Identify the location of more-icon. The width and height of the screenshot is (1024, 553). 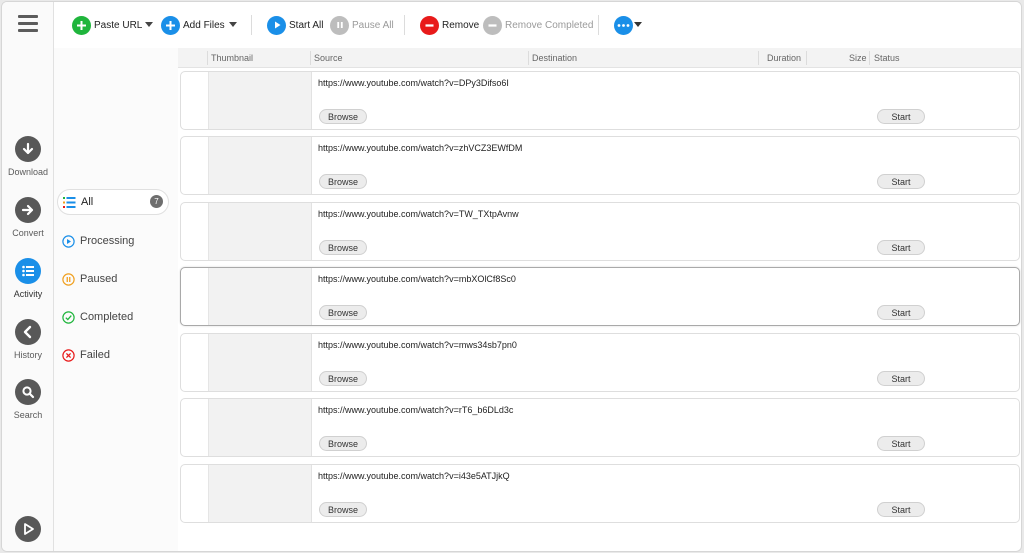
(623, 25).